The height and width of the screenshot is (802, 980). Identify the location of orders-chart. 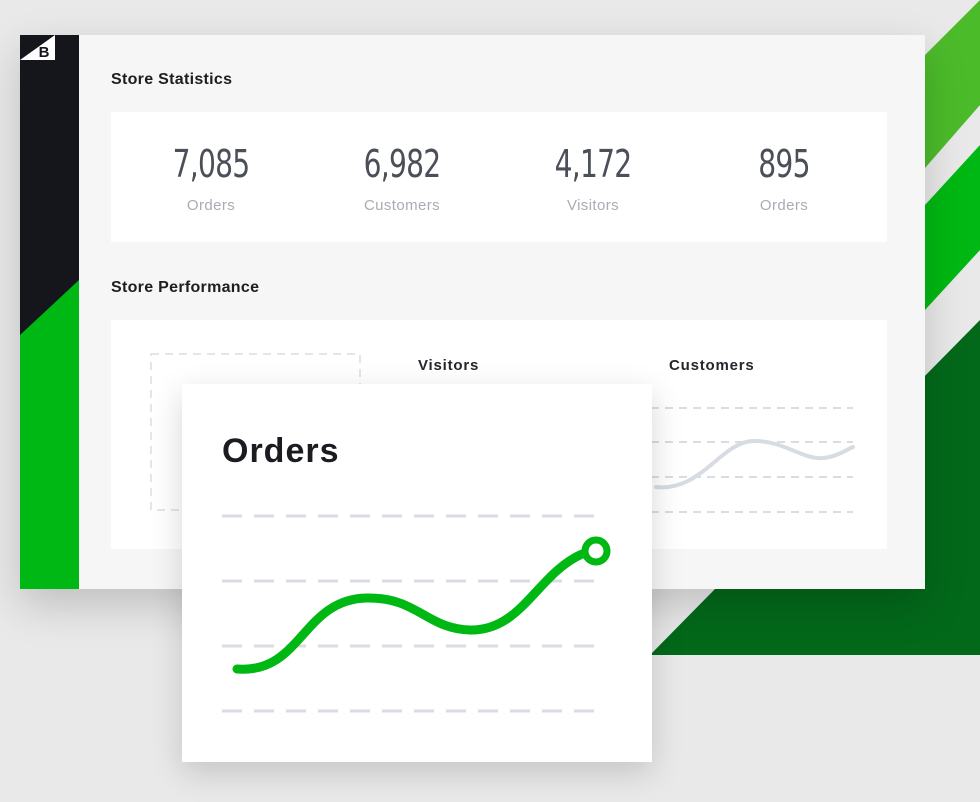
(416, 613).